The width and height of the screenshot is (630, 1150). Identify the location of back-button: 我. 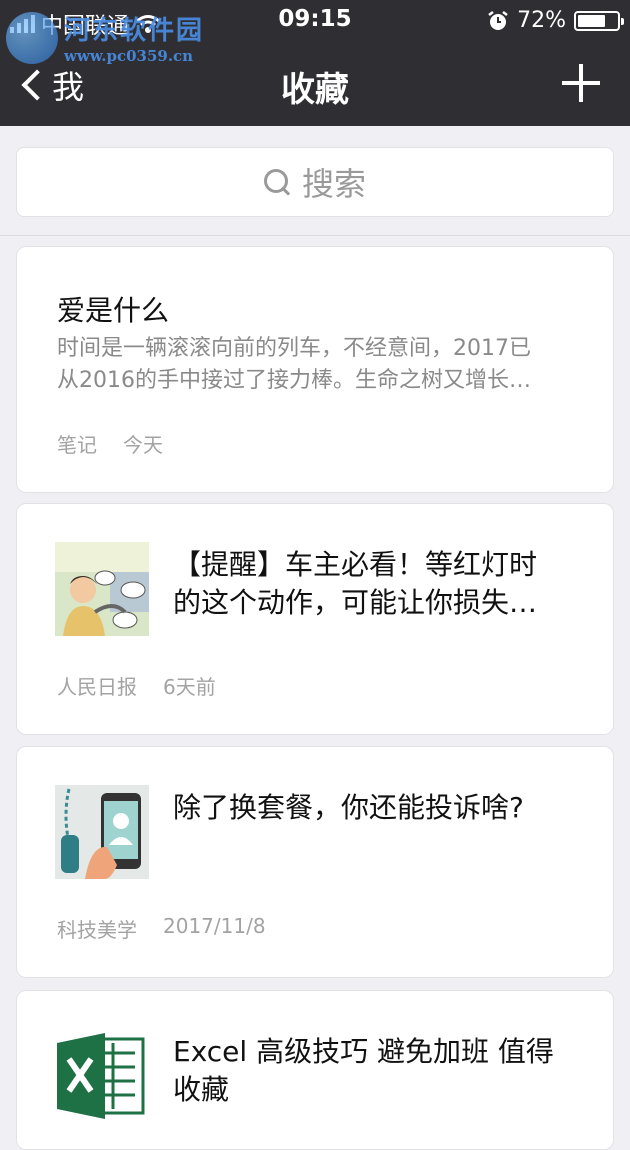
(51, 85).